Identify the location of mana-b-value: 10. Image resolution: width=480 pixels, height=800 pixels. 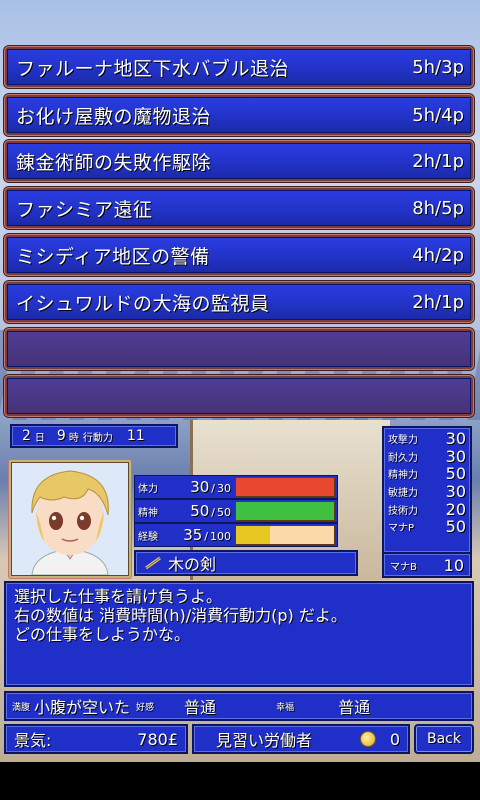
(453, 565).